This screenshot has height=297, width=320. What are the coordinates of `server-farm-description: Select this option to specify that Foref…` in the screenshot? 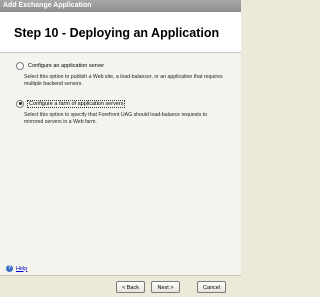 It's located at (116, 118).